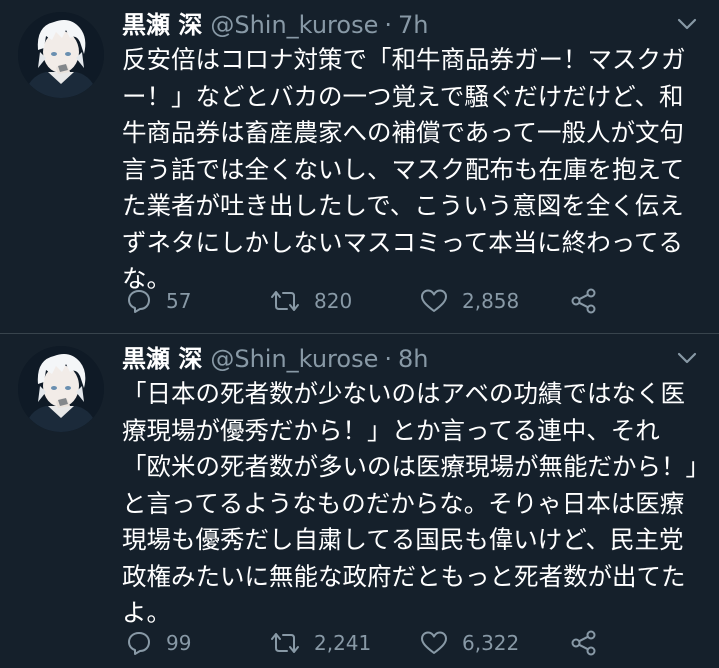 The height and width of the screenshot is (668, 719). What do you see at coordinates (179, 643) in the screenshot?
I see `reply-count: 99` at bounding box center [179, 643].